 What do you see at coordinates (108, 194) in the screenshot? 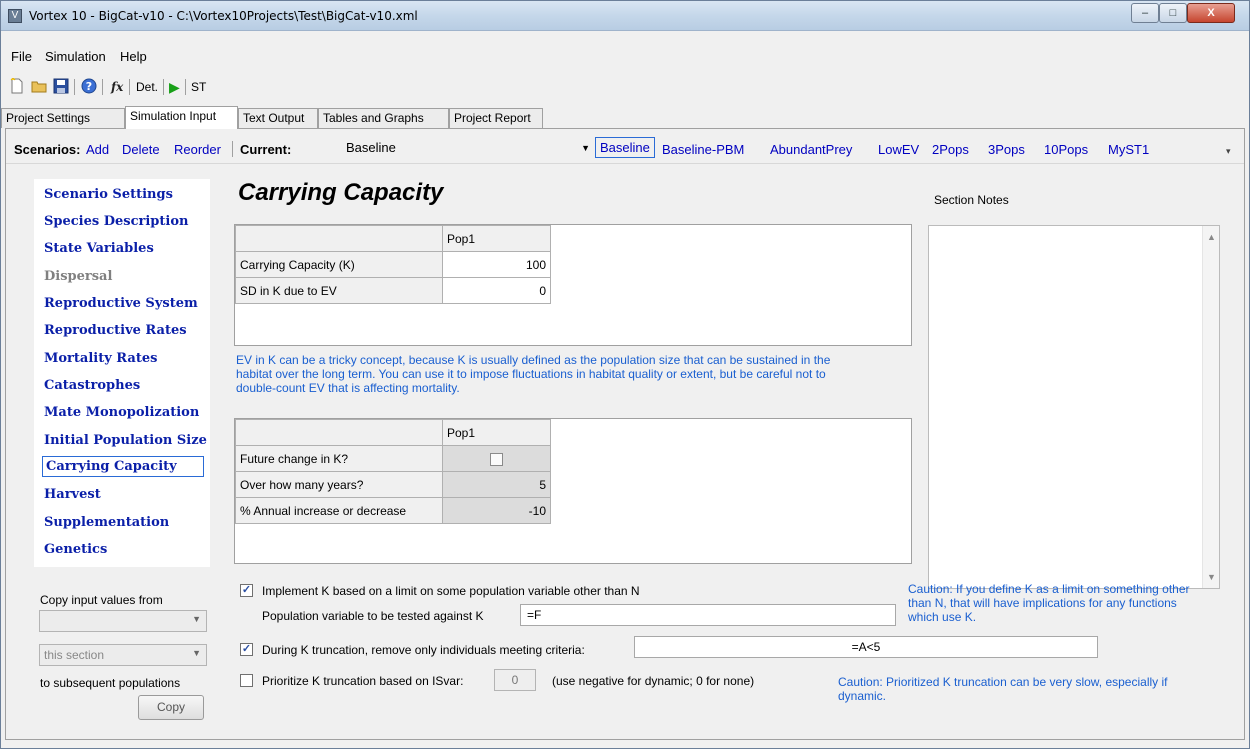
I see `nav-scenario-settings: Scenario Settings` at bounding box center [108, 194].